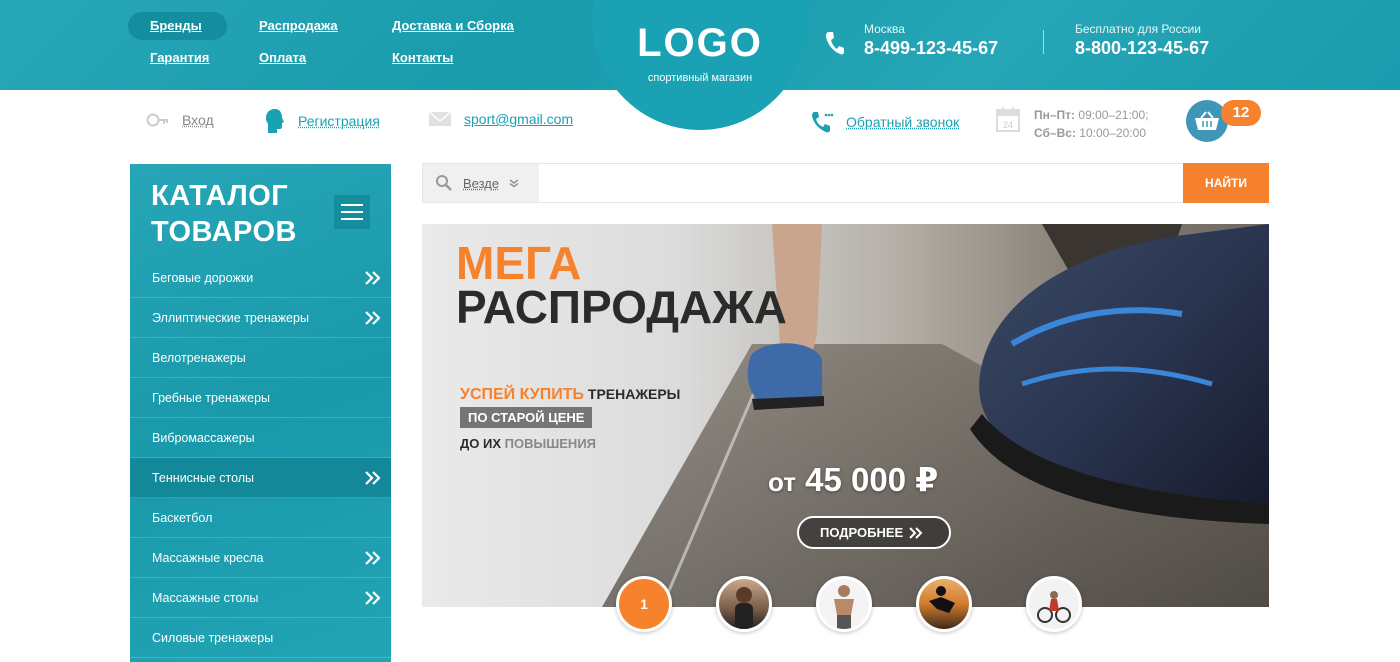  I want to click on athlete-man-thumb, so click(844, 607).